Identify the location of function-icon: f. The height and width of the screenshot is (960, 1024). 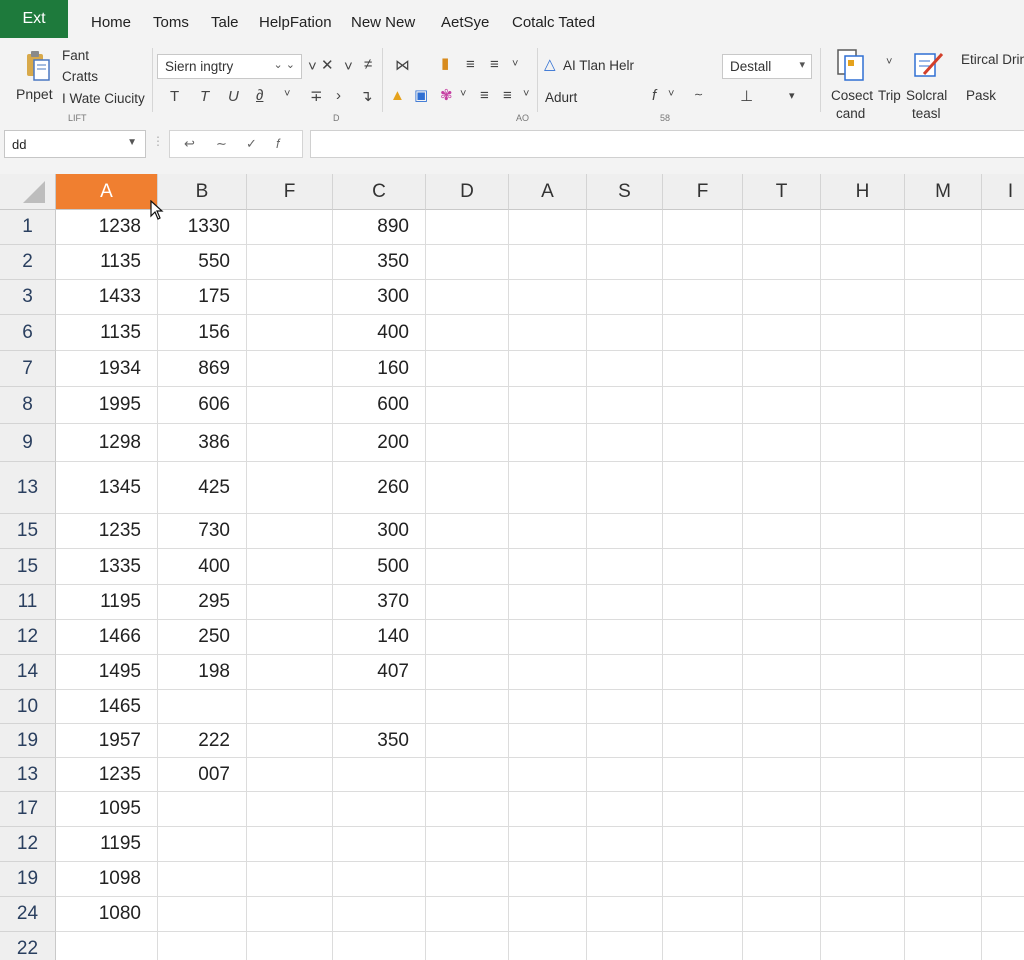
(654, 95).